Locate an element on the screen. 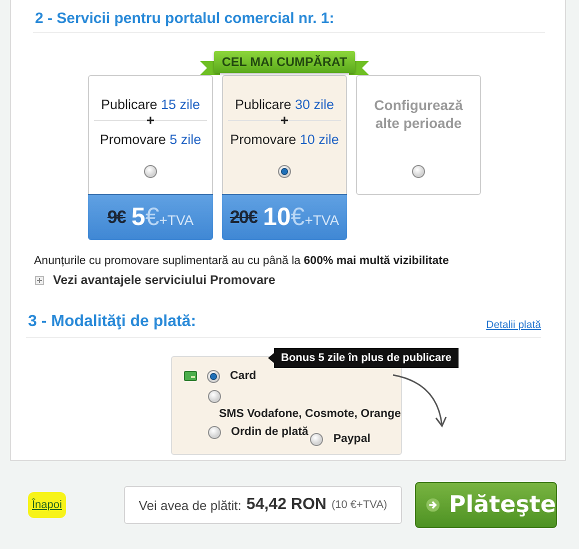  plan-card: Publicare 30 zile + Promovare 10 zile 20€ 10€+TVA is located at coordinates (284, 157).